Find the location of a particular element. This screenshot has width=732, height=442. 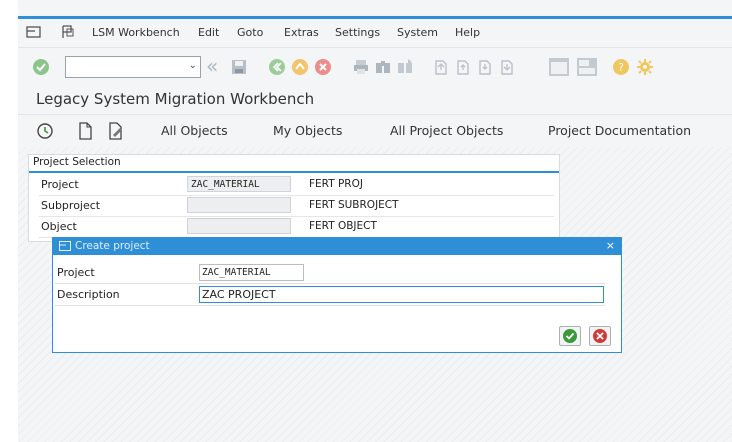

dialog-description-label: Description is located at coordinates (88, 294).